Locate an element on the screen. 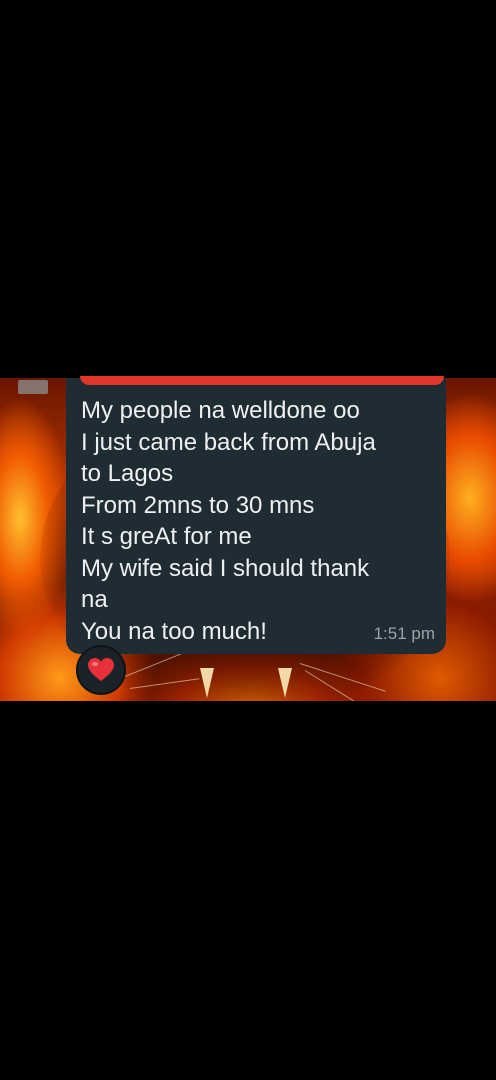  red-heart-icon is located at coordinates (101, 669).